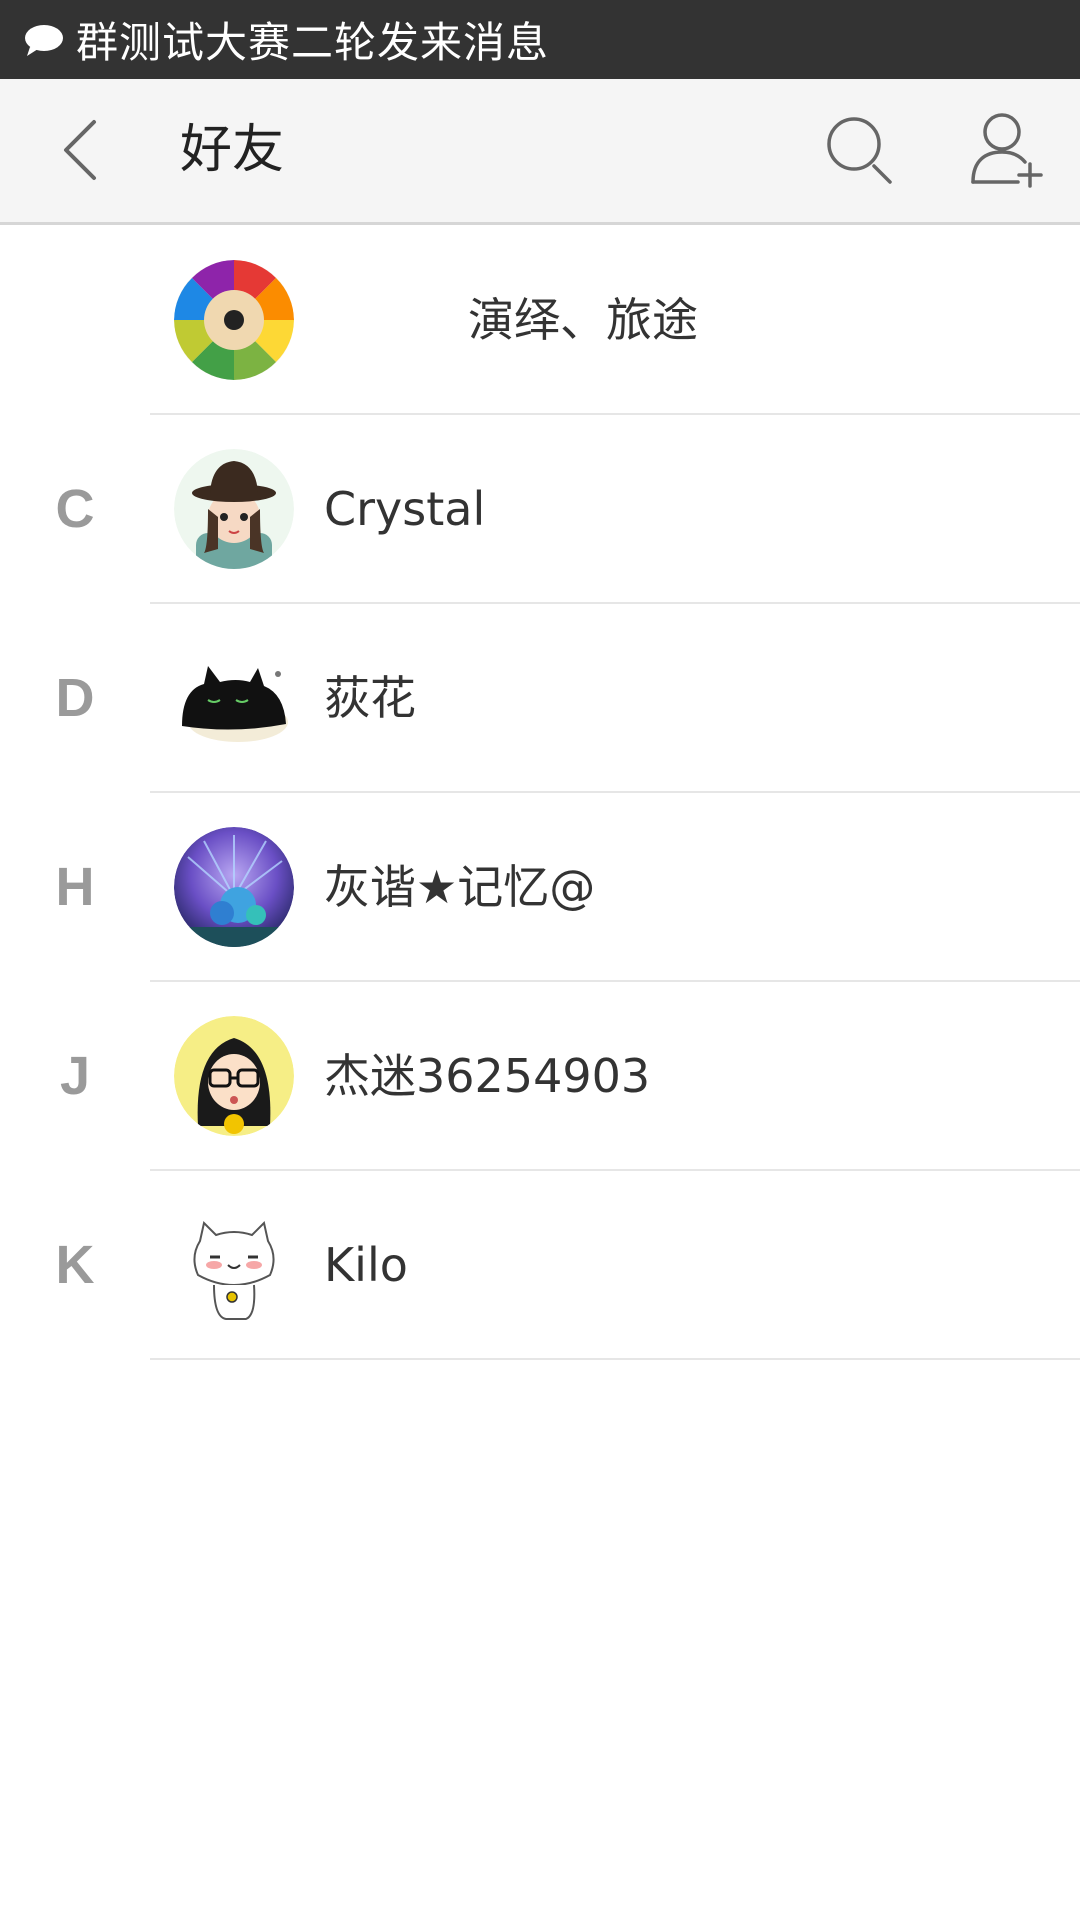 The width and height of the screenshot is (1080, 1920). I want to click on index-letter: C, so click(75, 509).